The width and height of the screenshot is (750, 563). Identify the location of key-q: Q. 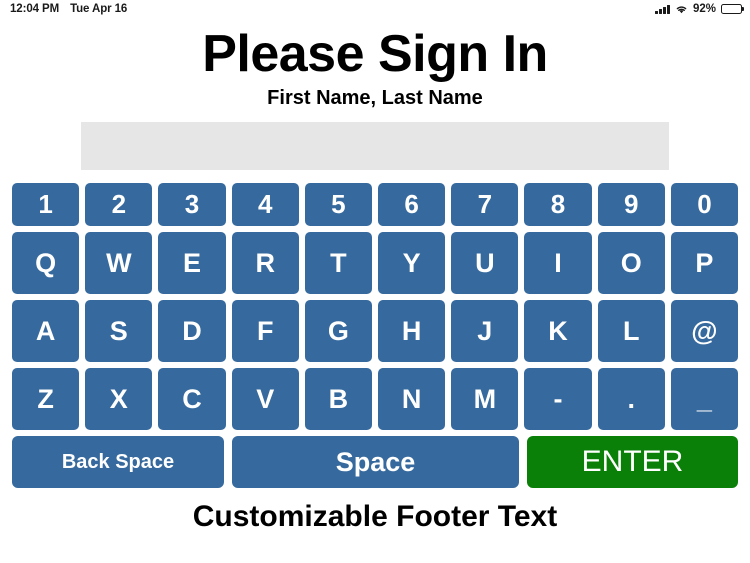
(46, 263).